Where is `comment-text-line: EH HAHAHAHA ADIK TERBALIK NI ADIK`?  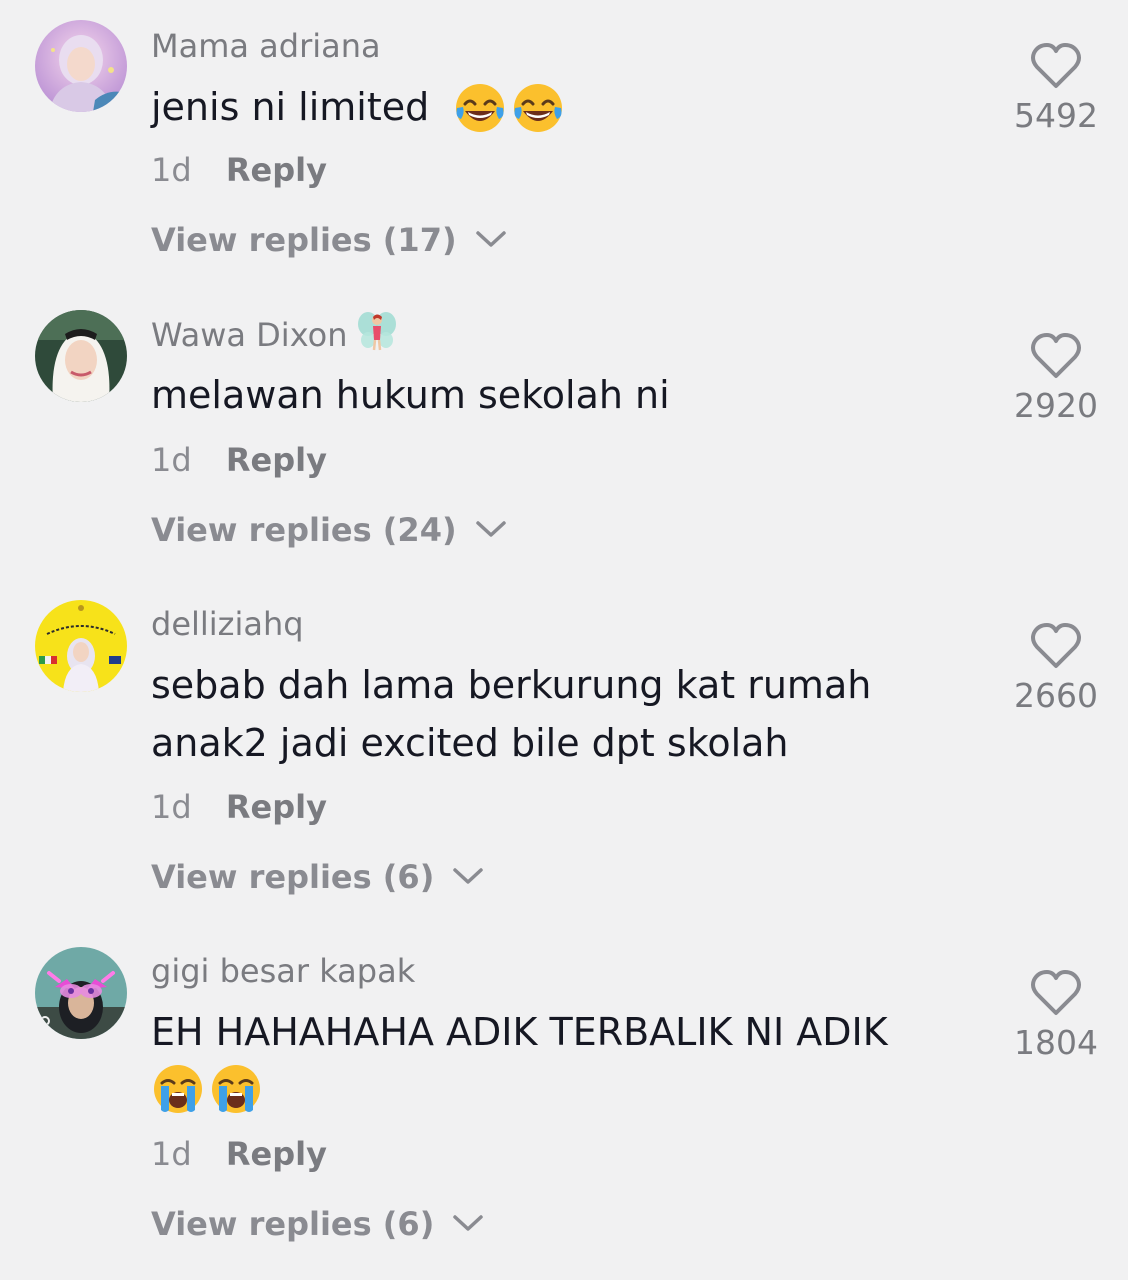 comment-text-line: EH HAHAHAHA ADIK TERBALIK NI ADIK is located at coordinates (519, 1032).